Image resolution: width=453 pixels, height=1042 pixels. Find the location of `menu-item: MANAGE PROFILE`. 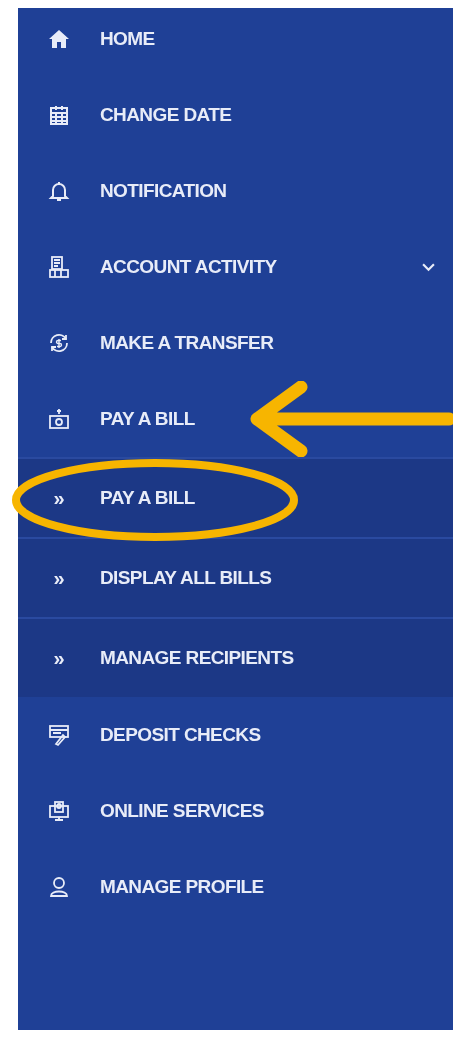

menu-item: MANAGE PROFILE is located at coordinates (235, 887).